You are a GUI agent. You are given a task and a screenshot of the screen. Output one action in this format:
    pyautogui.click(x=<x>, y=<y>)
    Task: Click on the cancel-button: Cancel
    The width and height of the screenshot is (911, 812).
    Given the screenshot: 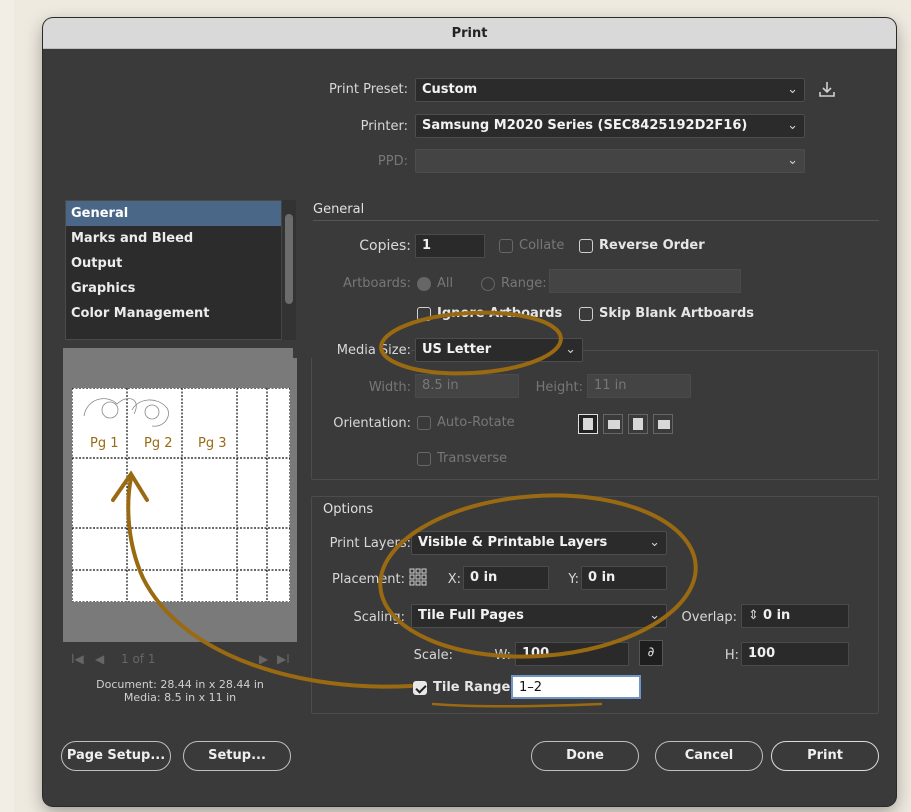 What is the action you would take?
    pyautogui.click(x=709, y=756)
    